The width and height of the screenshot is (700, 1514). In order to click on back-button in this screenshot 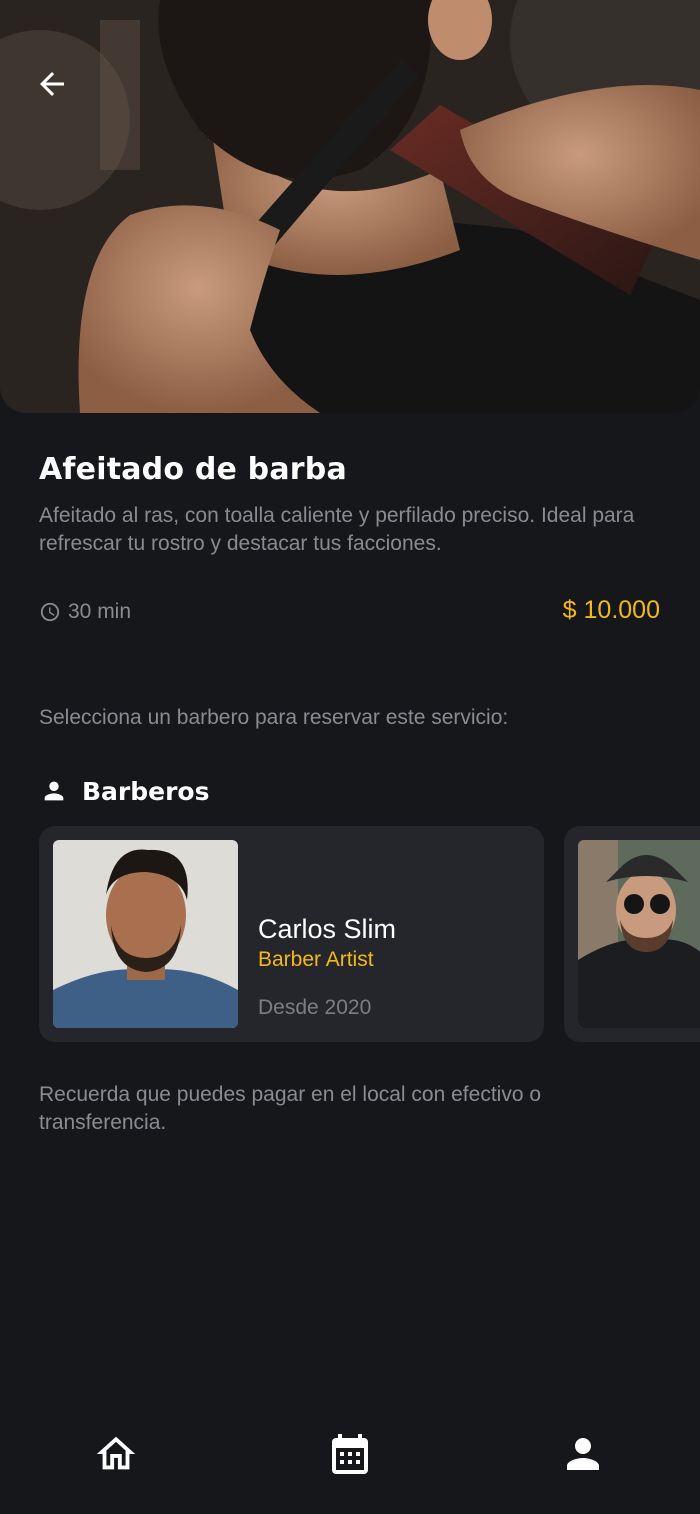, I will do `click(58, 90)`.